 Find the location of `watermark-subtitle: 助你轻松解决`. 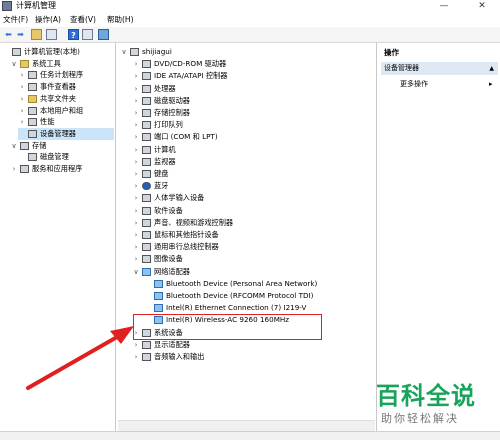

watermark-subtitle: 助你轻松解决 is located at coordinates (420, 418).